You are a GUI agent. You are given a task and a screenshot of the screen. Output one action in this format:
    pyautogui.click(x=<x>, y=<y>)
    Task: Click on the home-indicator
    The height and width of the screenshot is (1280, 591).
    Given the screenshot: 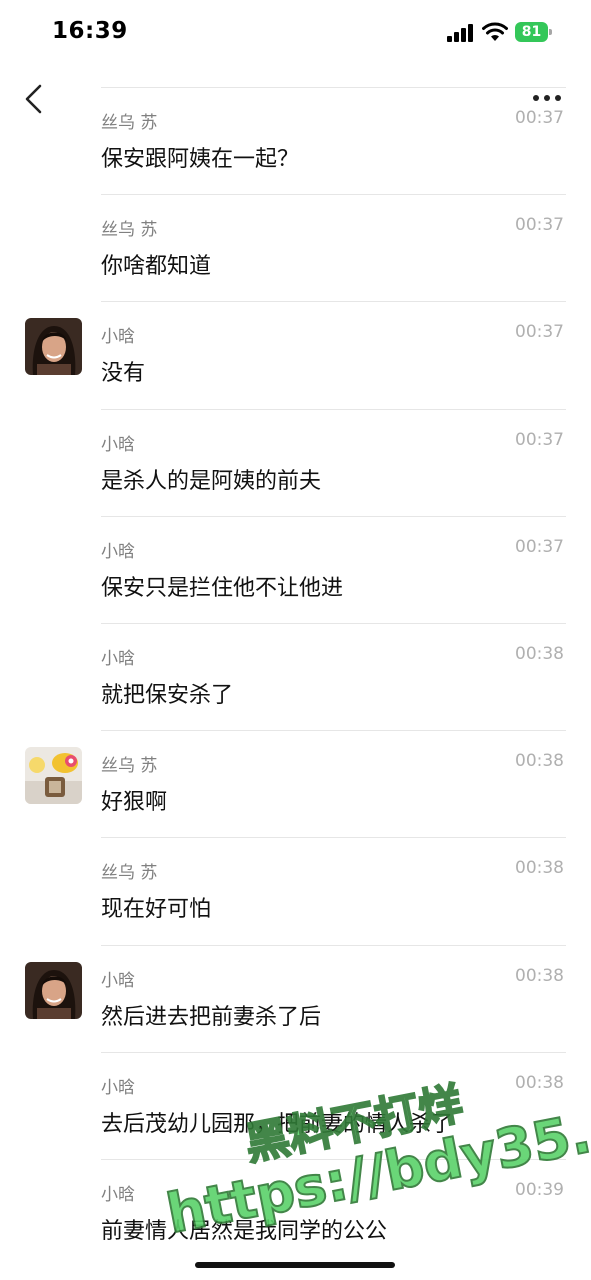 What is the action you would take?
    pyautogui.click(x=295, y=1265)
    